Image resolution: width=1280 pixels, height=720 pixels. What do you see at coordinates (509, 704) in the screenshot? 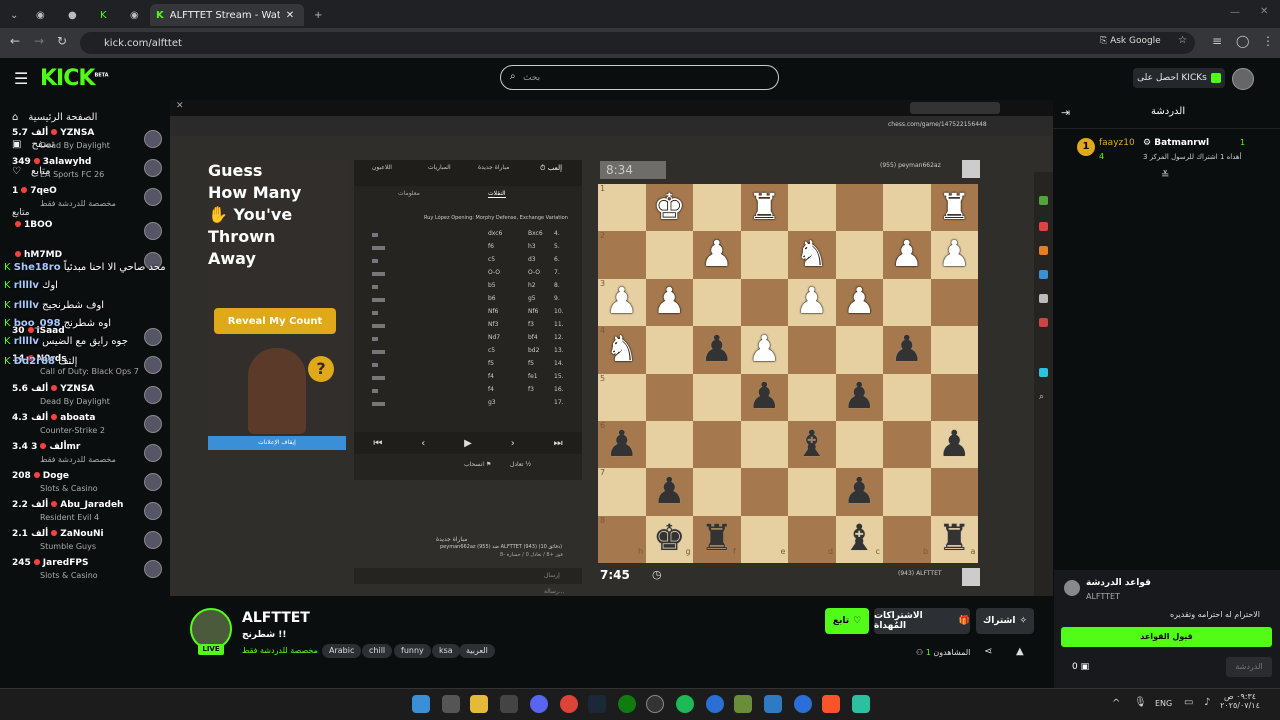
I see `app-icon` at bounding box center [509, 704].